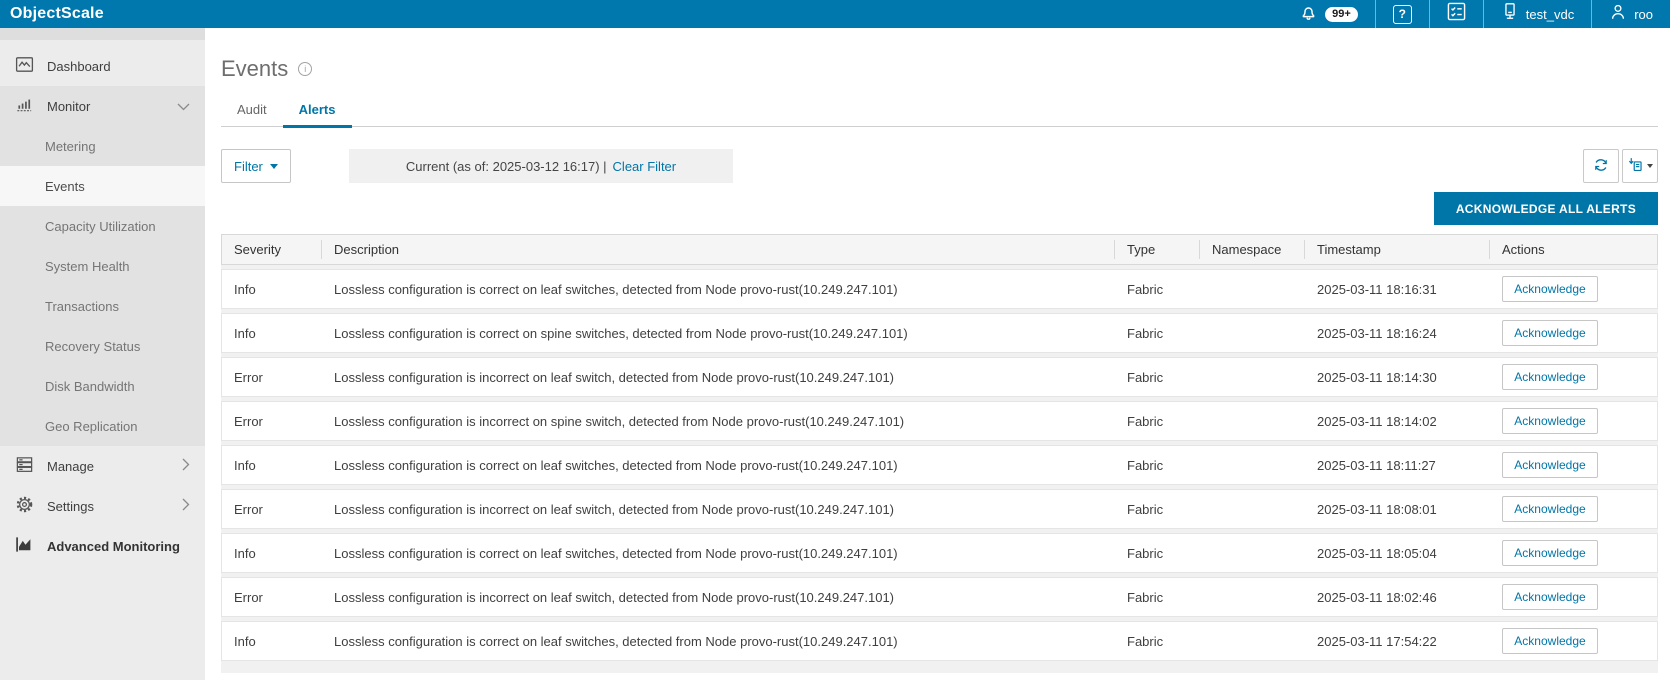  What do you see at coordinates (24, 66) in the screenshot?
I see `dashboard-icon` at bounding box center [24, 66].